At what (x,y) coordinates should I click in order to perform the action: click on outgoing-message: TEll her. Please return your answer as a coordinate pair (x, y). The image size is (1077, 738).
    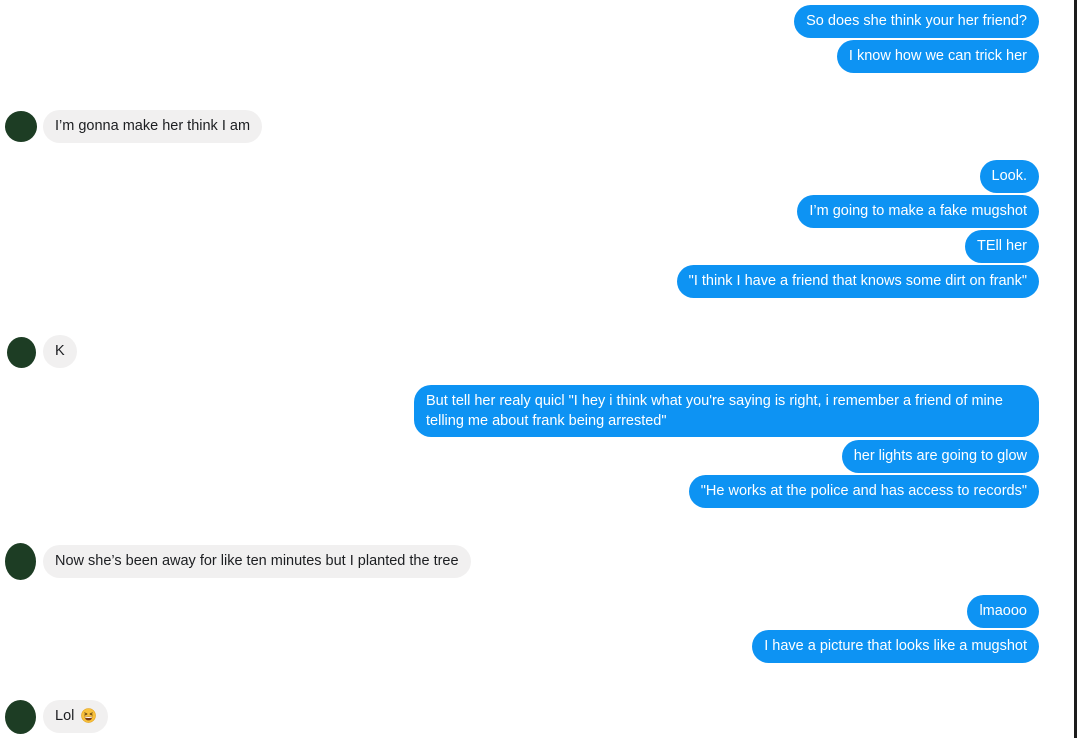
    Looking at the image, I should click on (1002, 246).